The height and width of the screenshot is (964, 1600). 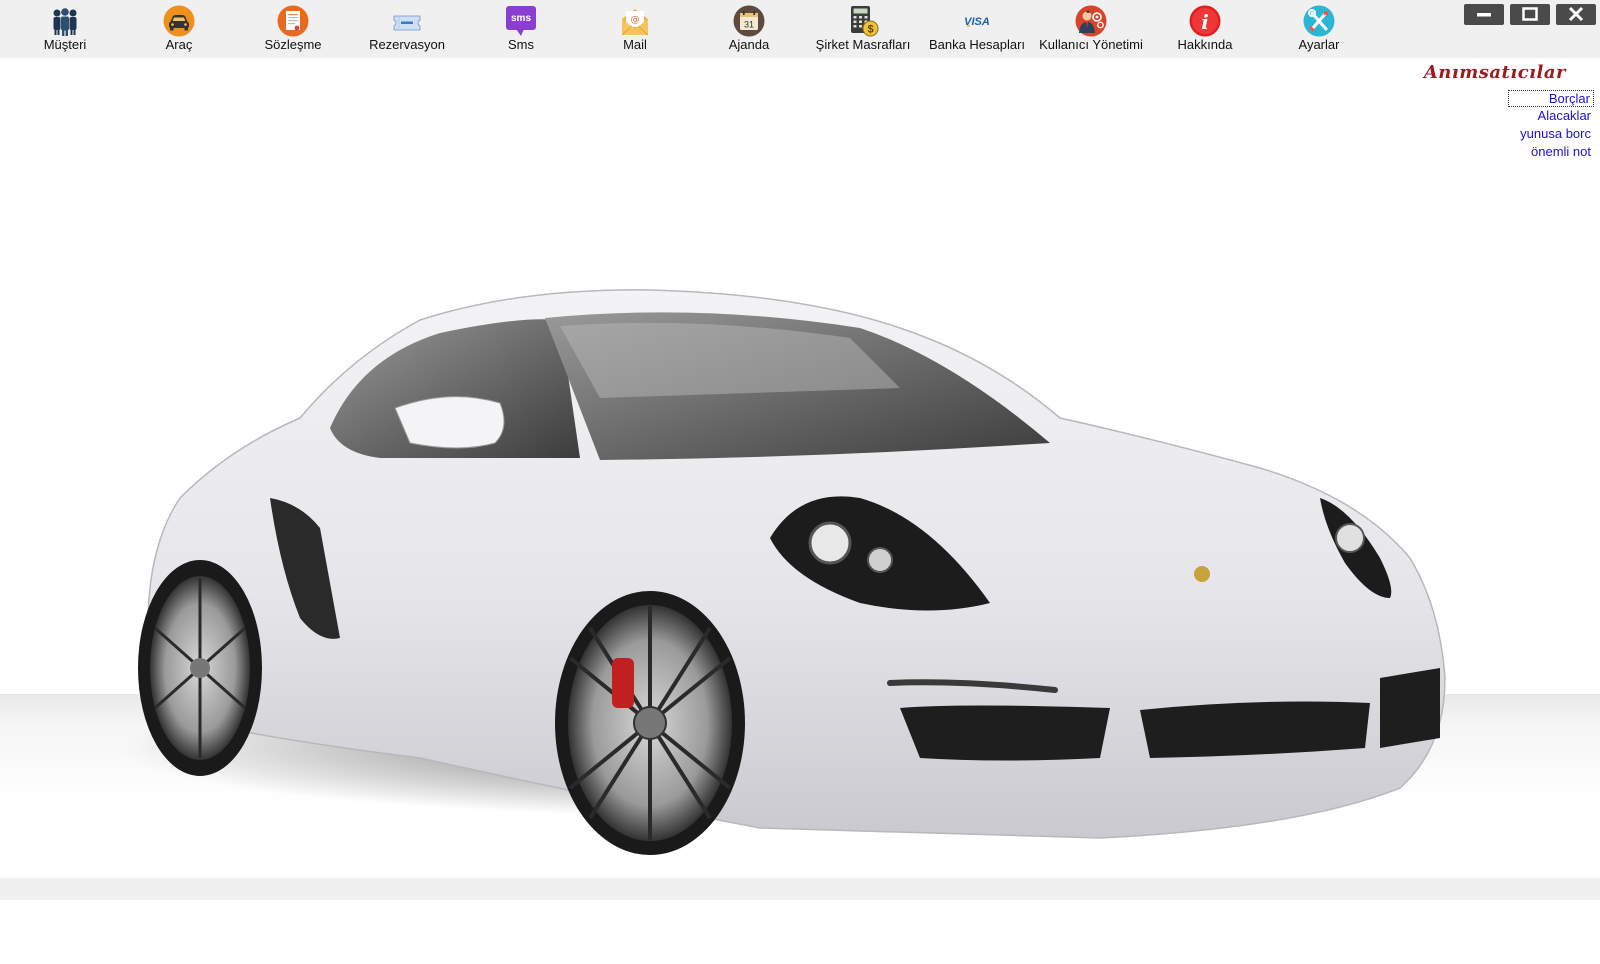 I want to click on maximize-button, so click(x=1530, y=14).